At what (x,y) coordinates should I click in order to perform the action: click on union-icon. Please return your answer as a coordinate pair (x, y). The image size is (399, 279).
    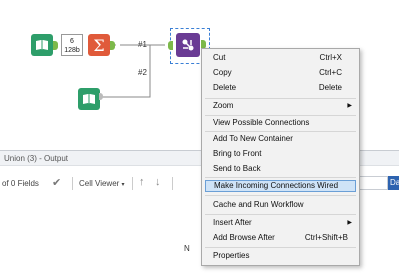
    Looking at the image, I should click on (188, 45).